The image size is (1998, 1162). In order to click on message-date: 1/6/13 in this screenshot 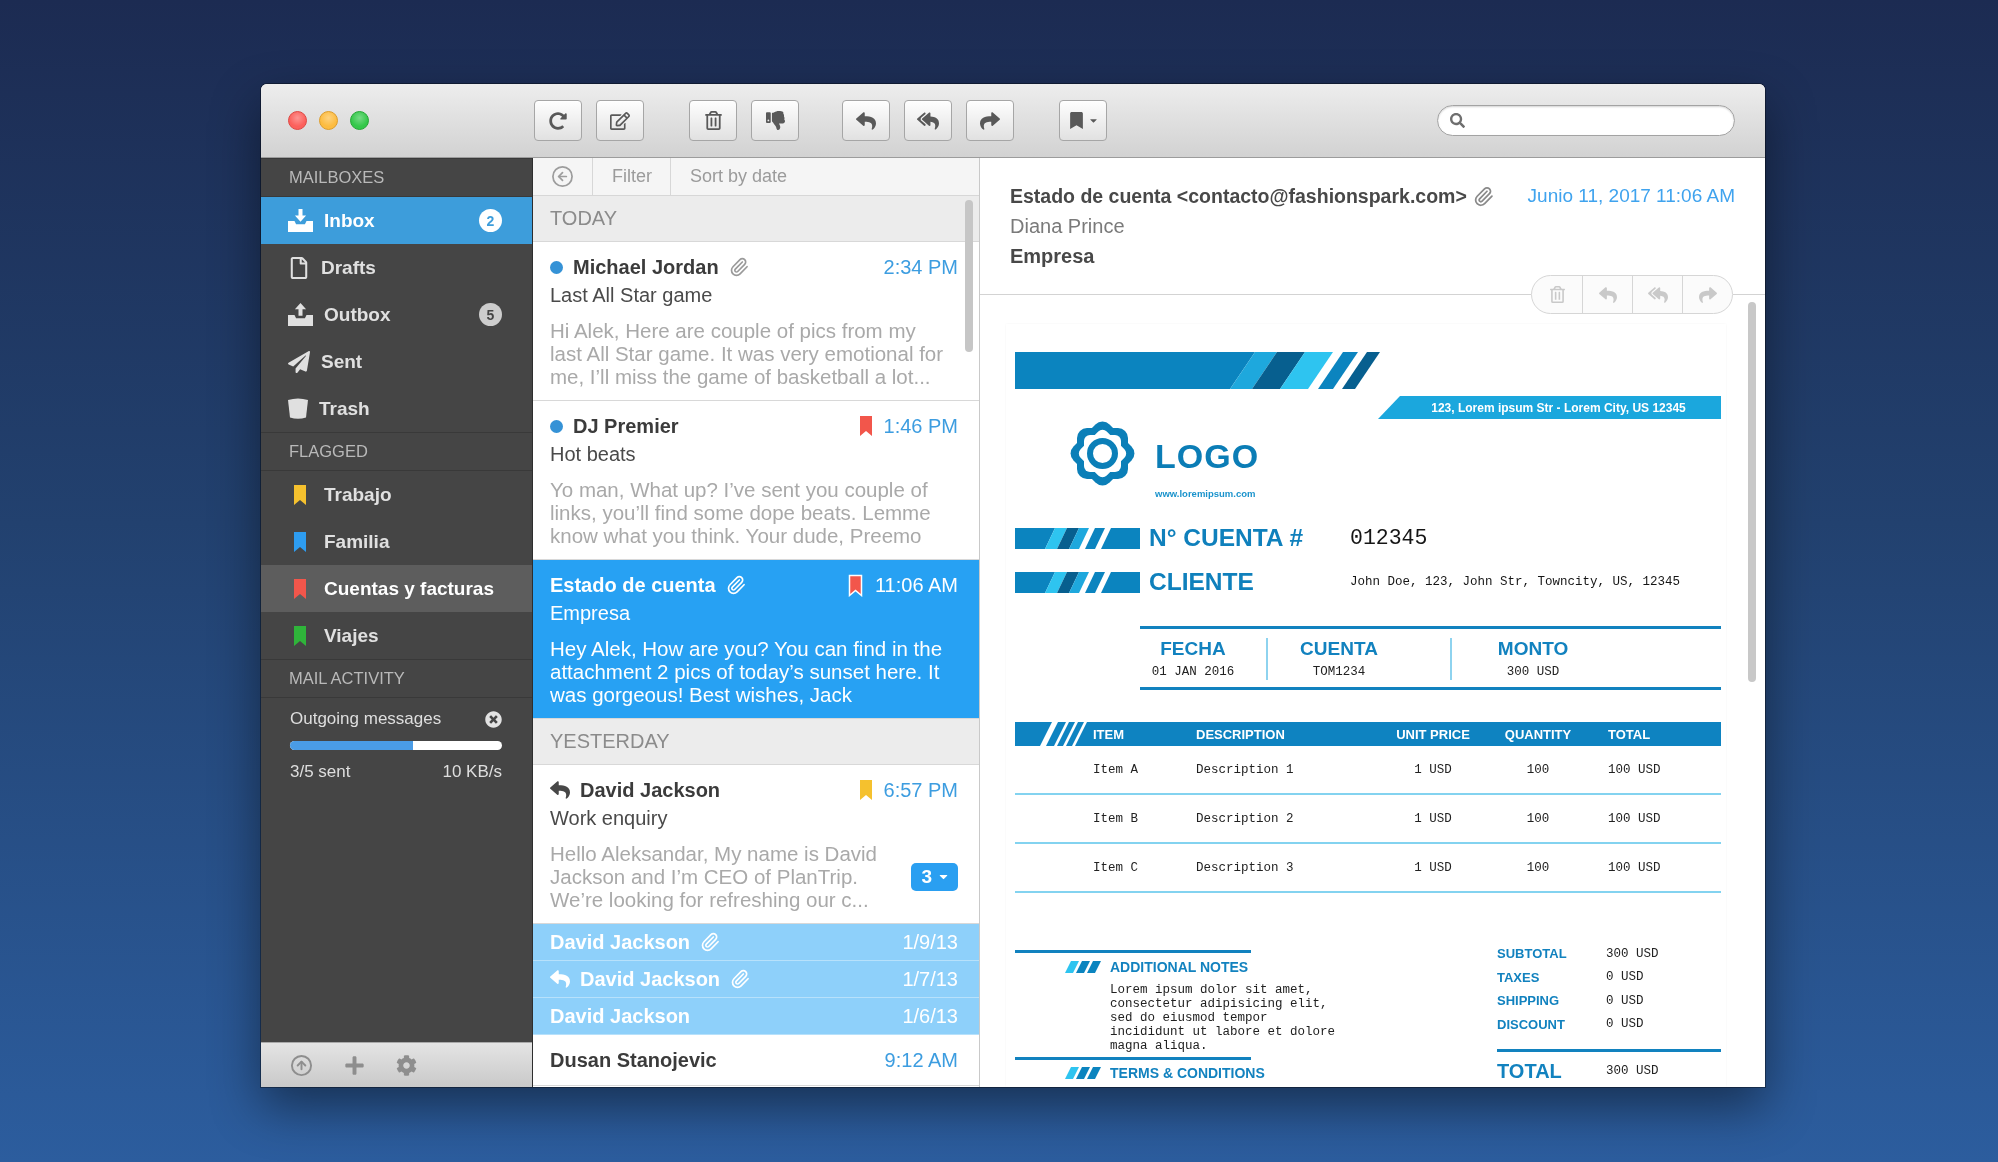, I will do `click(930, 1016)`.